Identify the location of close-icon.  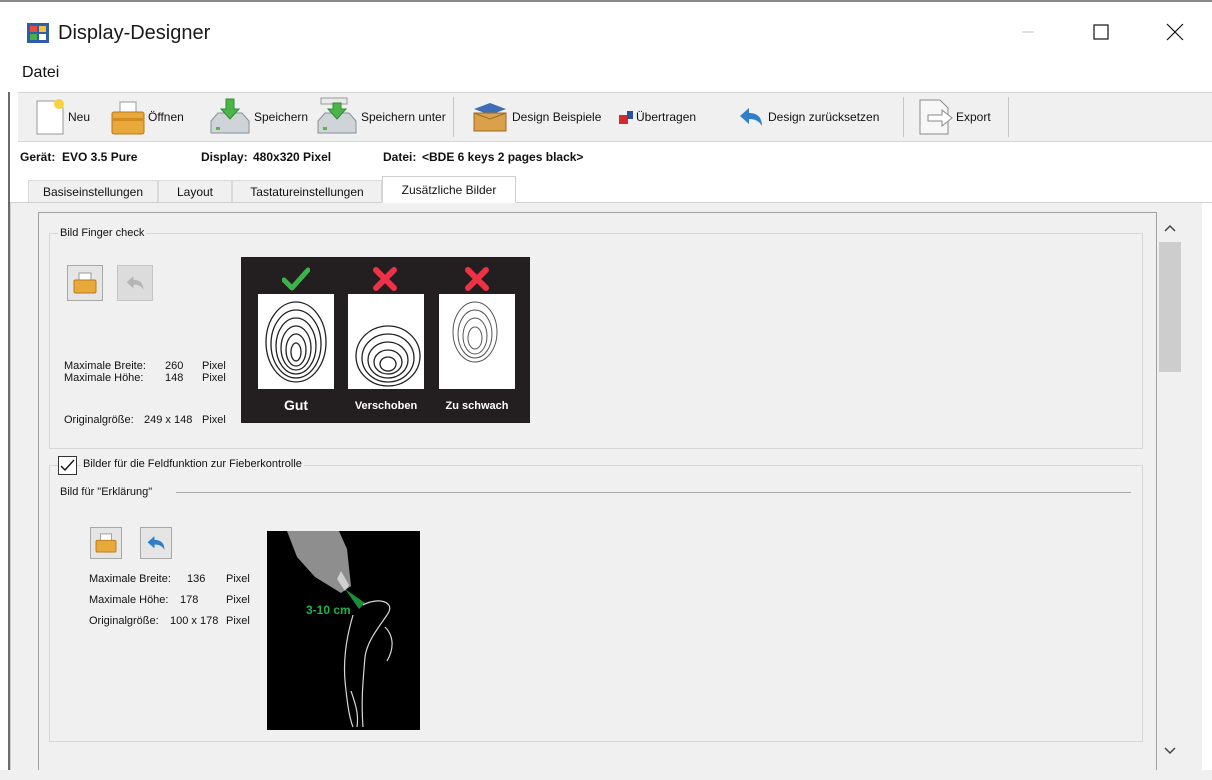
(1175, 32).